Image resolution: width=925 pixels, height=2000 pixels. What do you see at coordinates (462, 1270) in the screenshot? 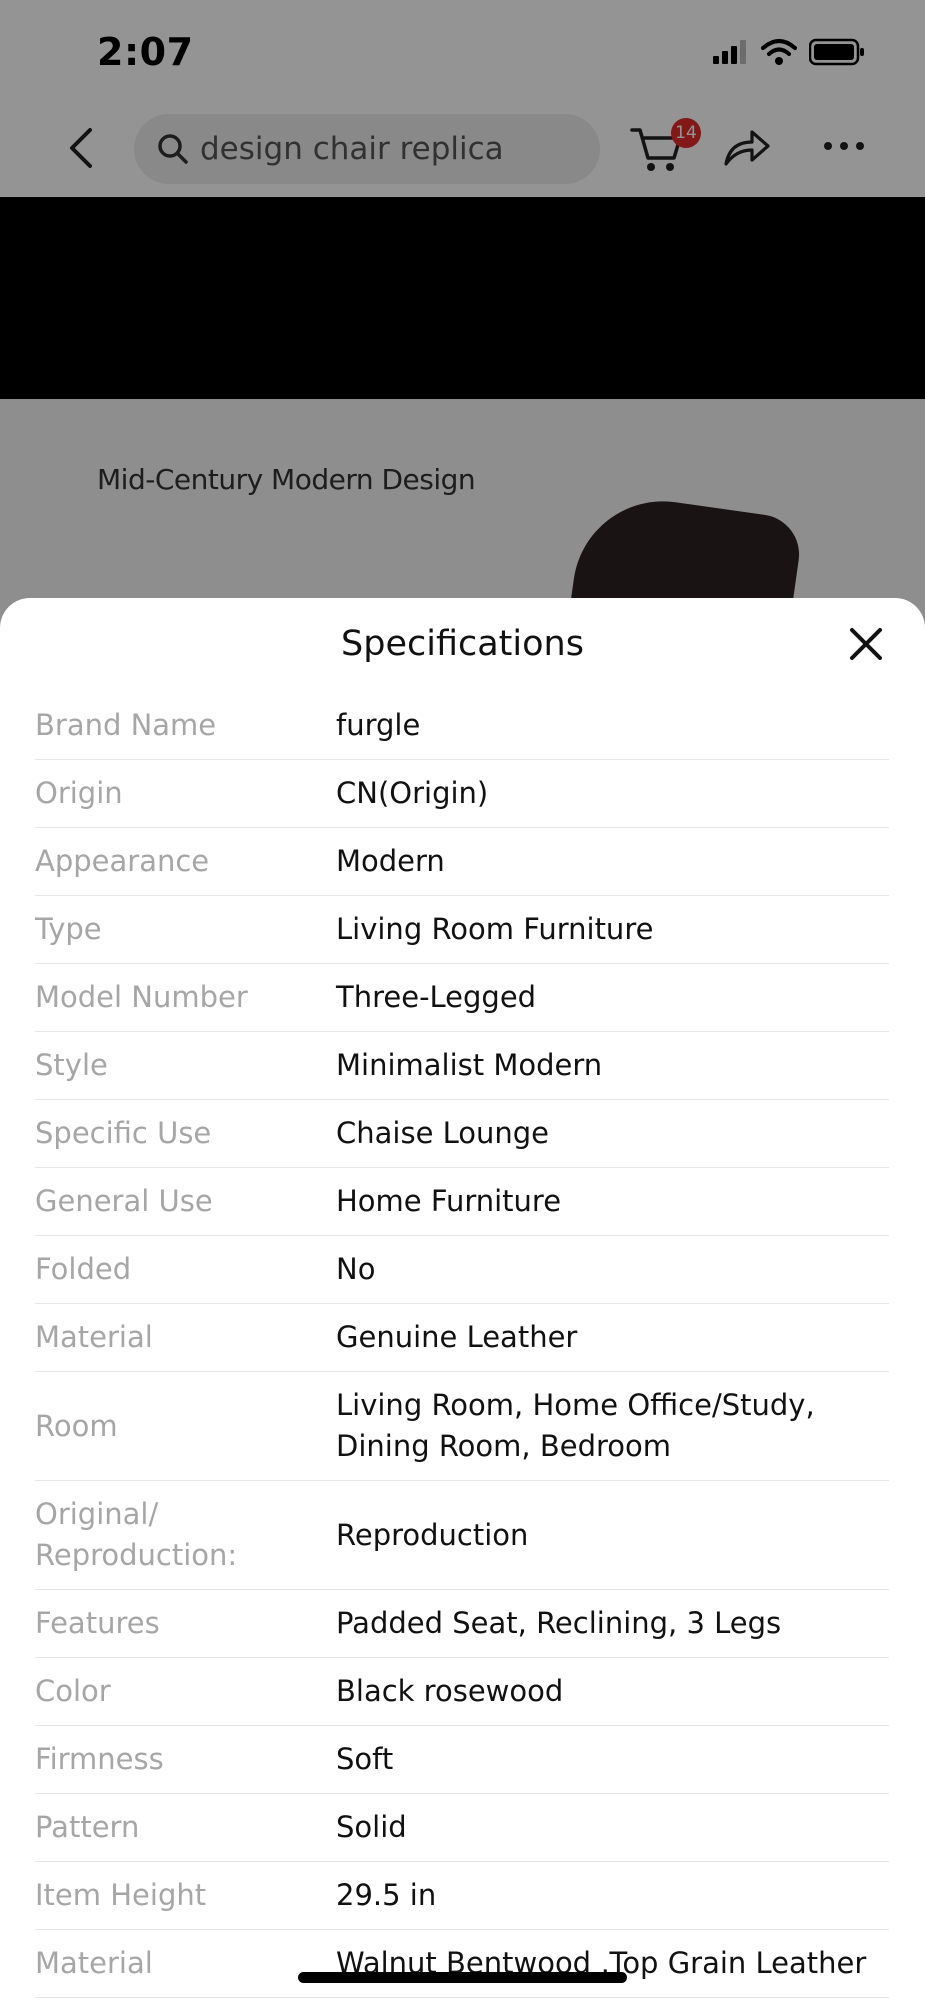
I see `spec-row: Folded No` at bounding box center [462, 1270].